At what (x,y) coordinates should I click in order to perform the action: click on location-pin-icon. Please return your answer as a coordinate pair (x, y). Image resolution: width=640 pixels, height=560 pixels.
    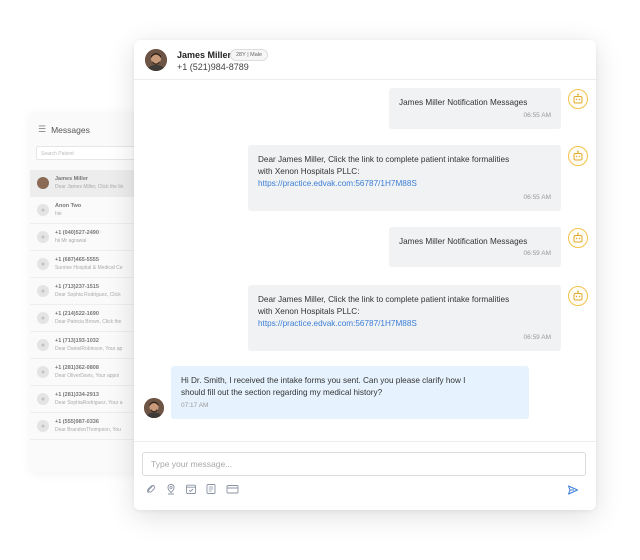
    Looking at the image, I should click on (171, 489).